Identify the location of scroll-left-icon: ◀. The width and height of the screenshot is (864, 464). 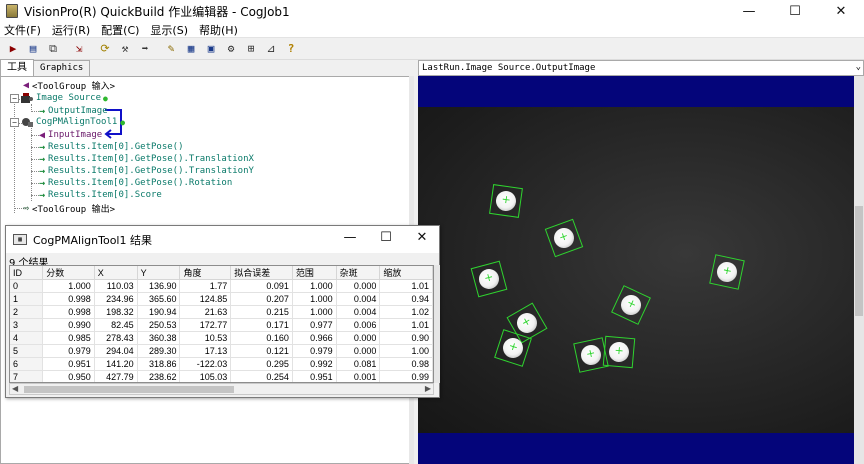
(15, 388).